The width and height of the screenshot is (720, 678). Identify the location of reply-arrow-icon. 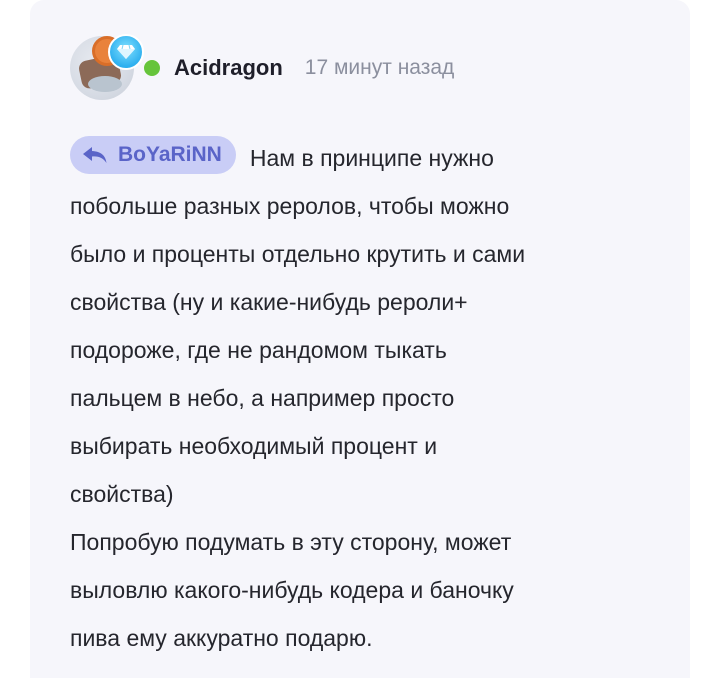
(95, 155).